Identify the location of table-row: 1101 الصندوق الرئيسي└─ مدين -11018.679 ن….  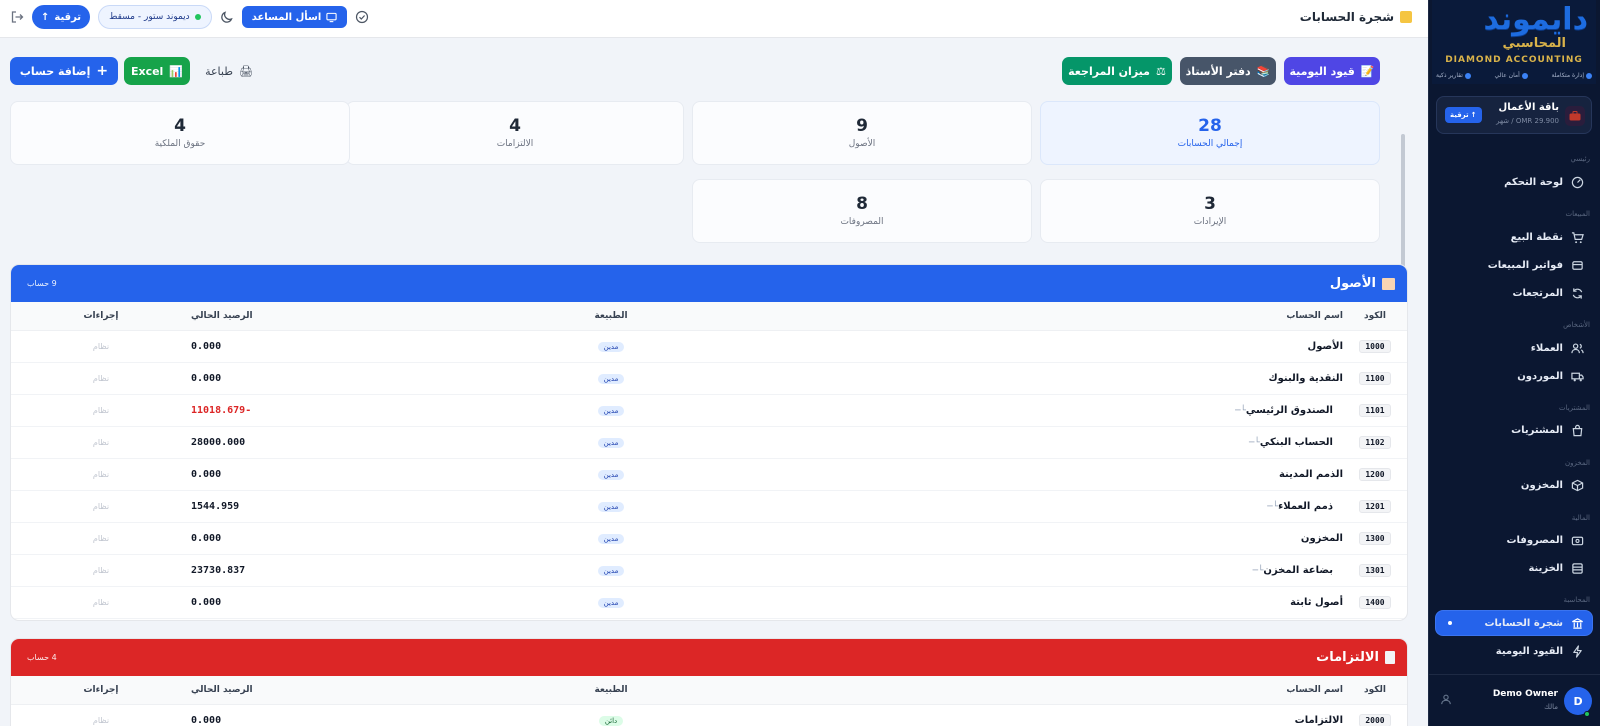
(709, 410).